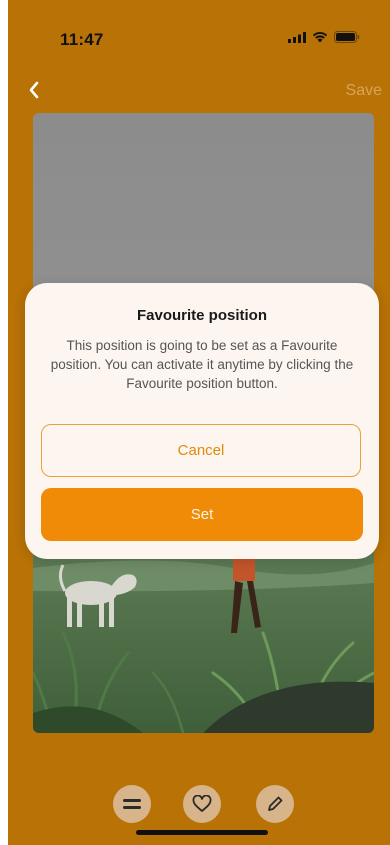  Describe the element at coordinates (297, 37) in the screenshot. I see `signal-icon` at that location.